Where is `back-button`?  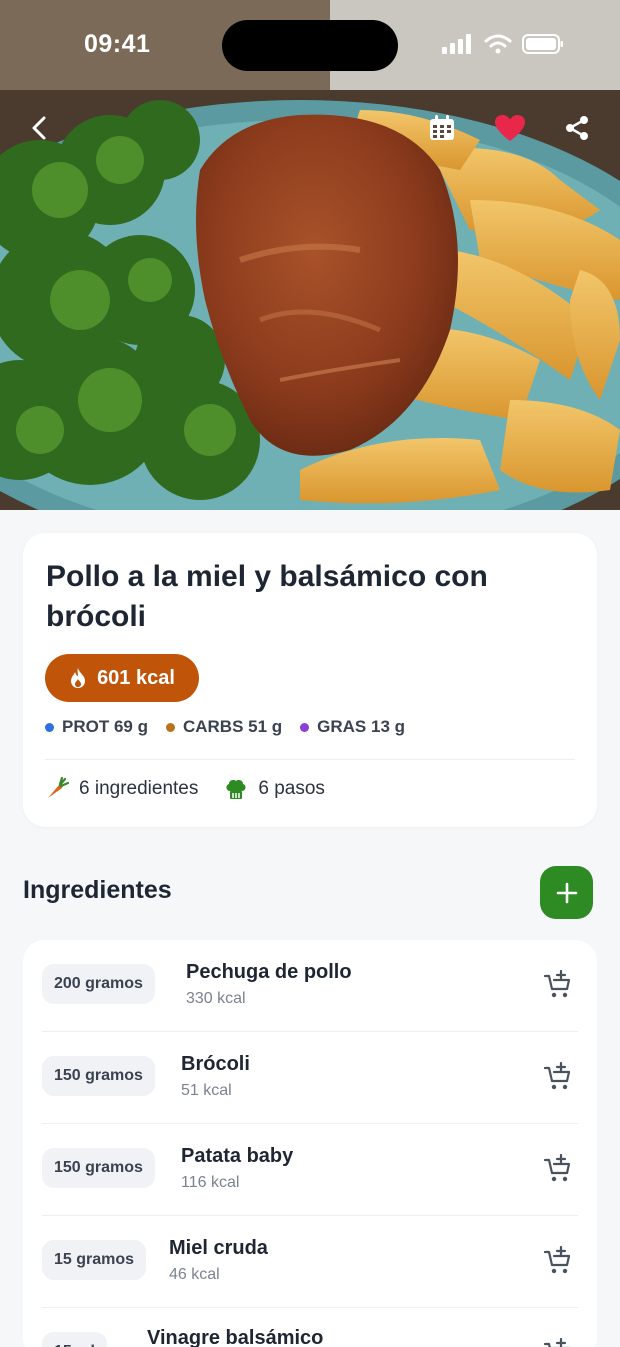
back-button is located at coordinates (40, 128).